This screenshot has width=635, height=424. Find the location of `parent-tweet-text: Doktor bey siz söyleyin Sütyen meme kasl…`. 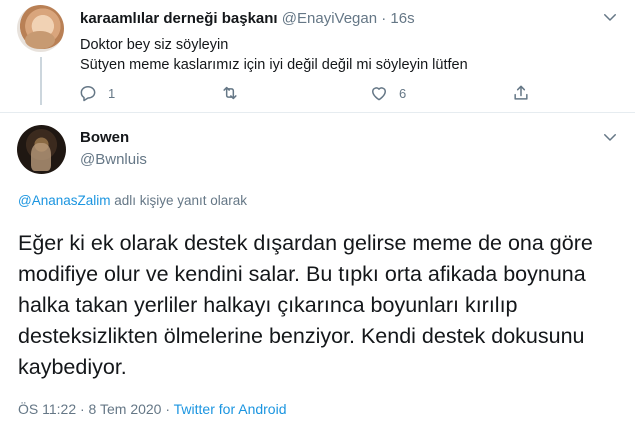

parent-tweet-text: Doktor bey siz söyleyin Sütyen meme kasl… is located at coordinates (274, 55).